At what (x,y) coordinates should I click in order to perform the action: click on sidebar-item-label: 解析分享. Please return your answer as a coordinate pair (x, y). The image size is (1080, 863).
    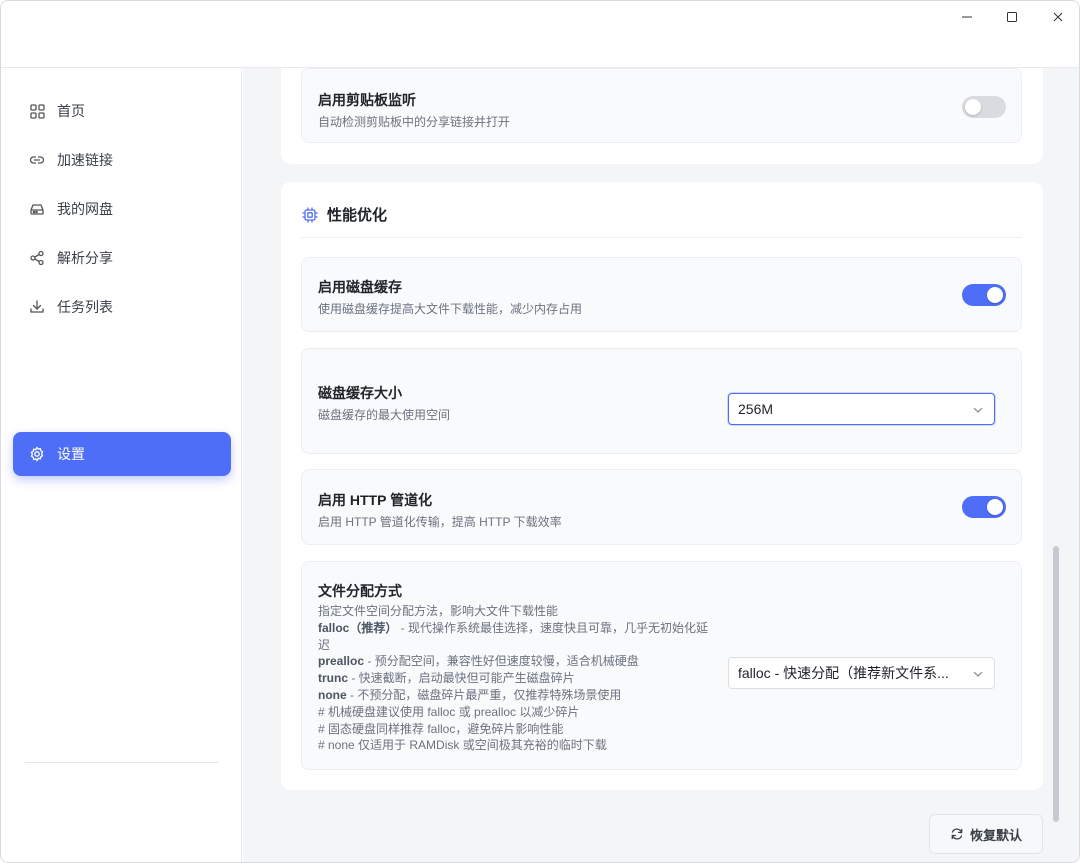
    Looking at the image, I should click on (85, 258).